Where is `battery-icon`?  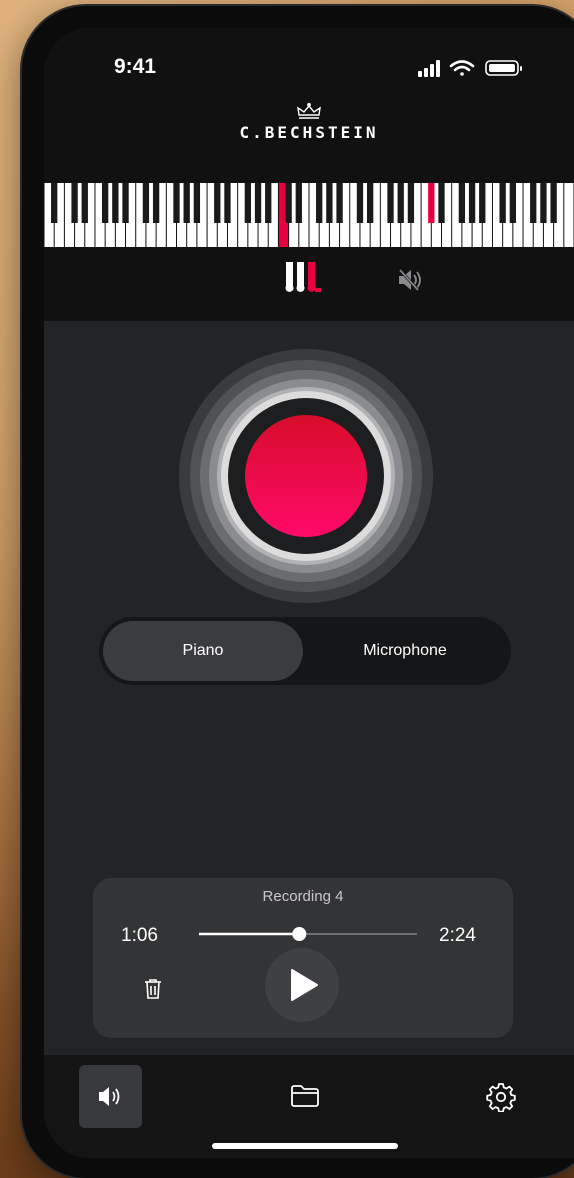
battery-icon is located at coordinates (503, 68).